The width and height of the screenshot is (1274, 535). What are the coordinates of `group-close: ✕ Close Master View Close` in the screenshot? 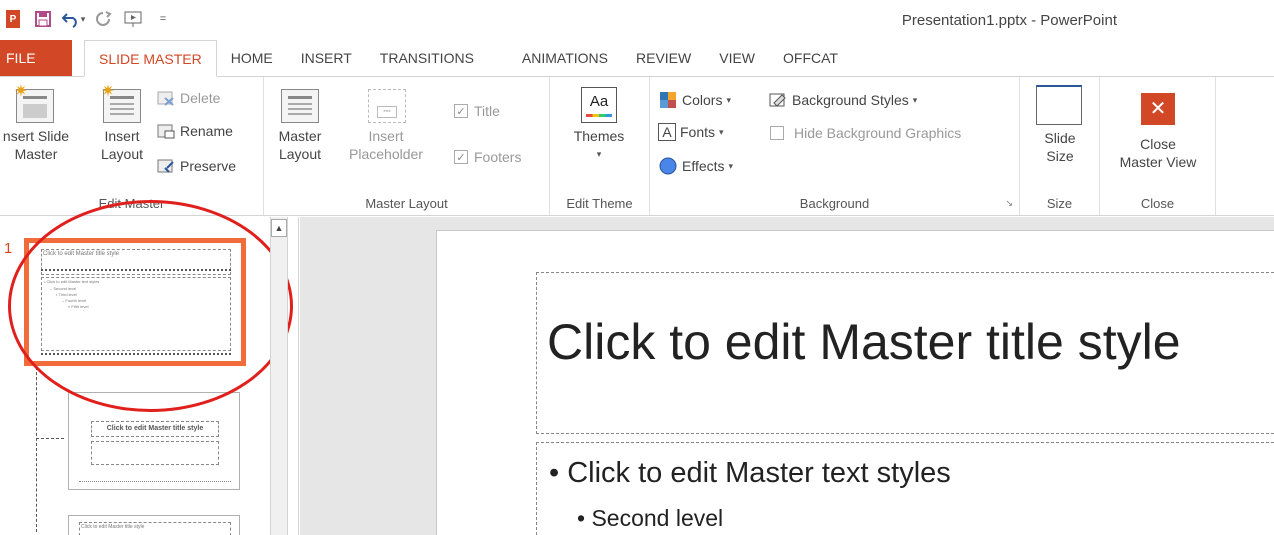 It's located at (1158, 146).